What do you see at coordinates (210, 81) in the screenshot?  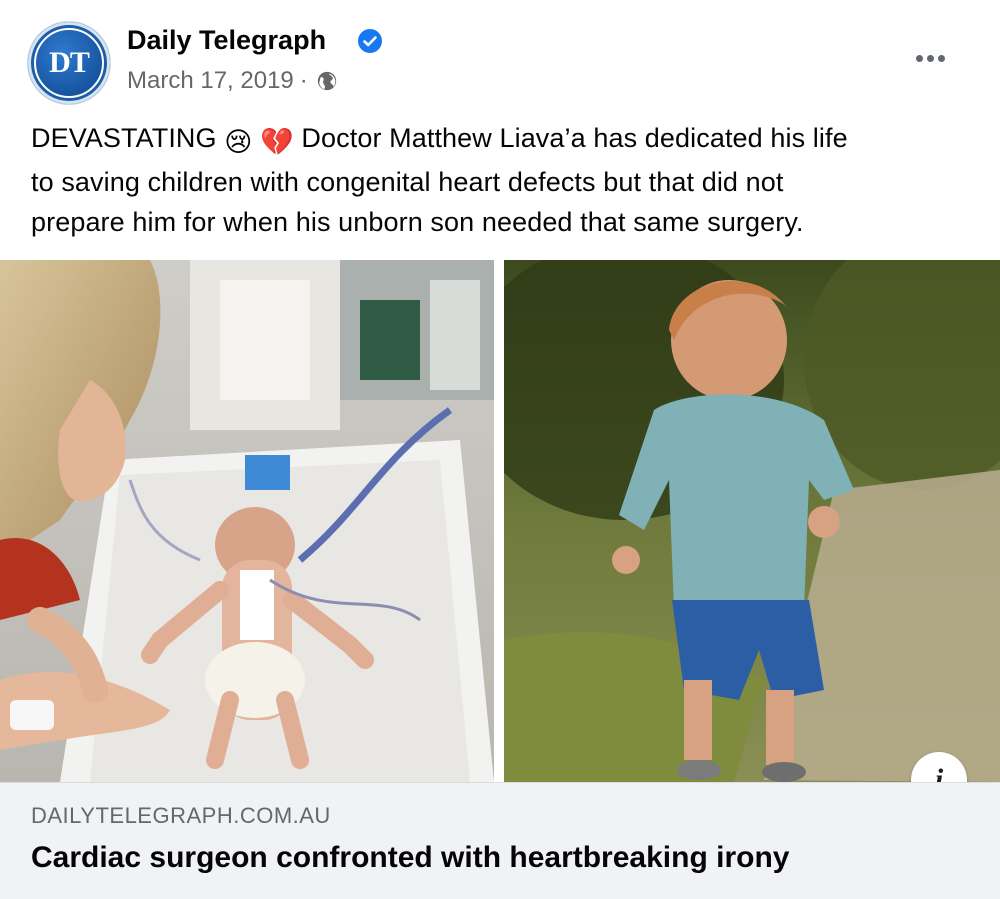 I see `post-date-link: March 17, 2019` at bounding box center [210, 81].